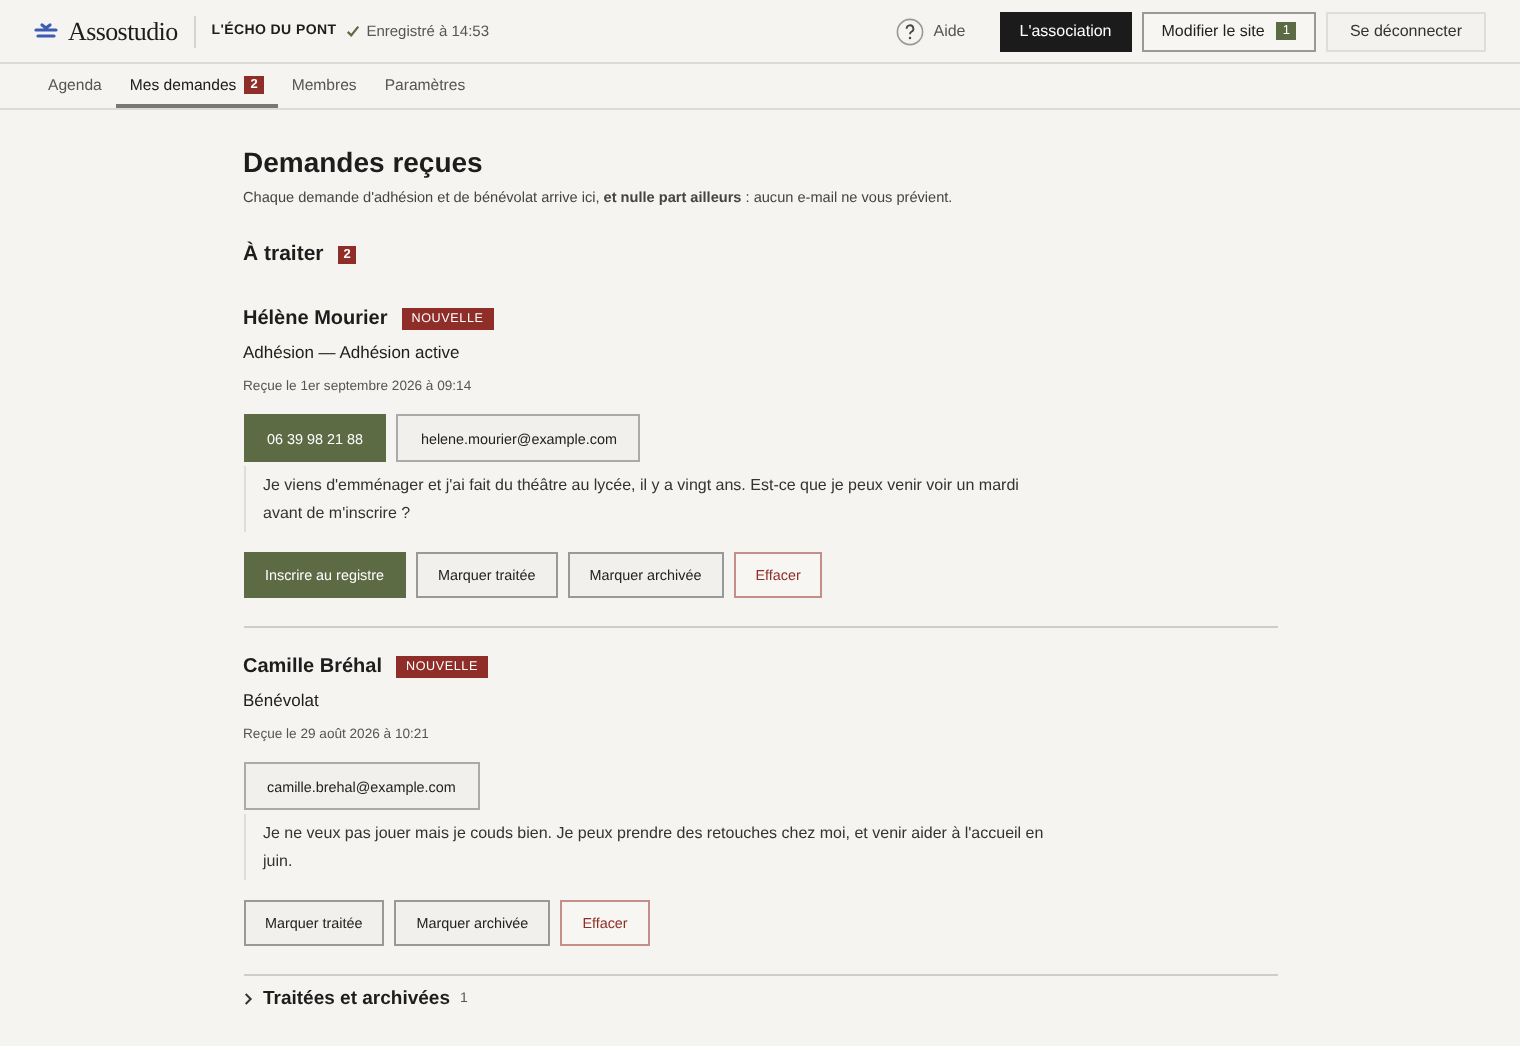 This screenshot has width=1520, height=1046. I want to click on request-type: Adhésion — Adhésion active, so click(352, 352).